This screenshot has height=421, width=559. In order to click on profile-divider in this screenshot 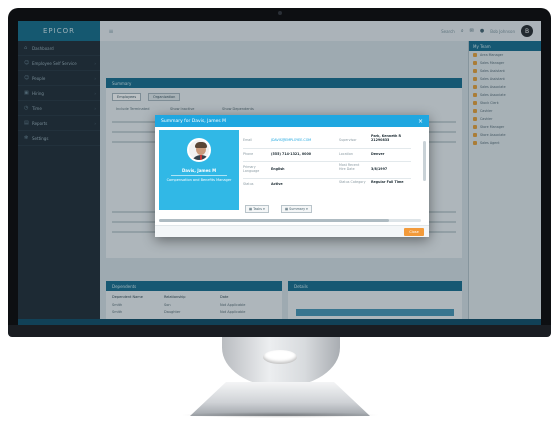, I will do `click(199, 175)`.